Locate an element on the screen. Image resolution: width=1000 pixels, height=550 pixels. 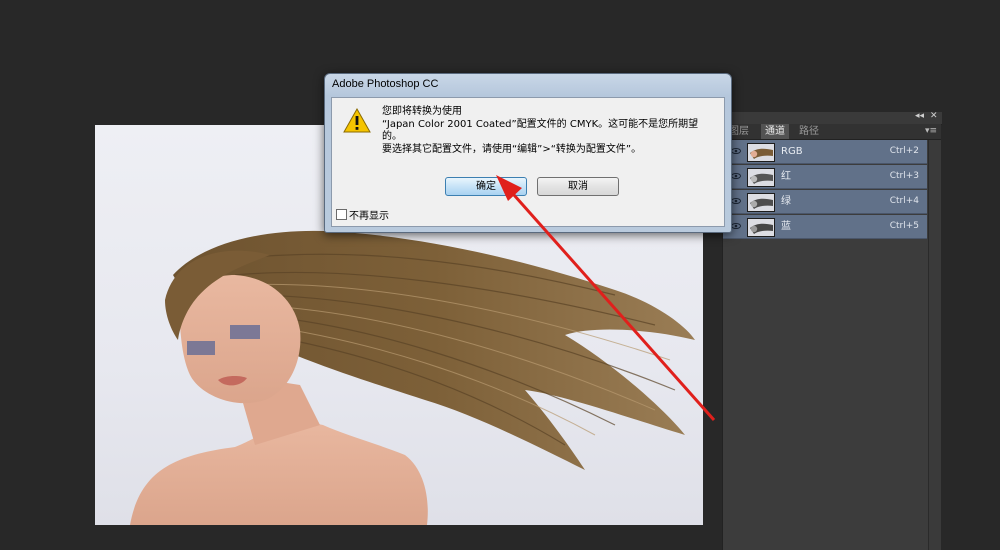
message-line: 您即将转换为使用 is located at coordinates (422, 111).